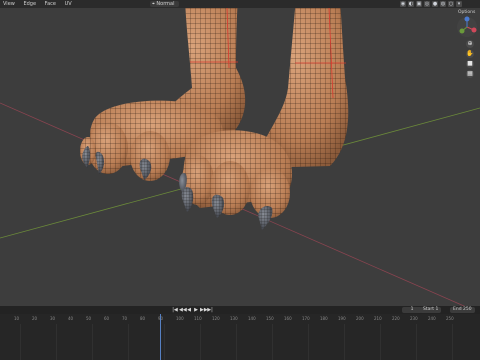 The image size is (480, 360). What do you see at coordinates (427, 4) in the screenshot?
I see `wireframe-shading-icon: ◎` at bounding box center [427, 4].